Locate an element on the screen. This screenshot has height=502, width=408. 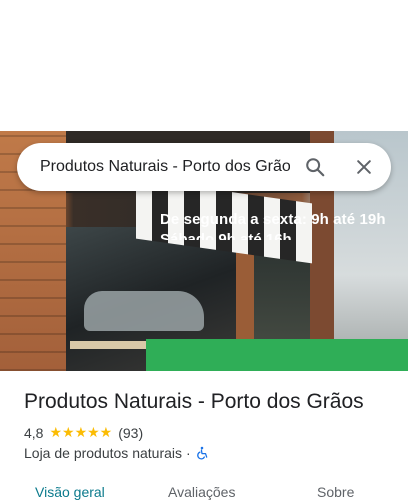
place-tabs: Visão geral Avaliações Sobre is located at coordinates (204, 491).